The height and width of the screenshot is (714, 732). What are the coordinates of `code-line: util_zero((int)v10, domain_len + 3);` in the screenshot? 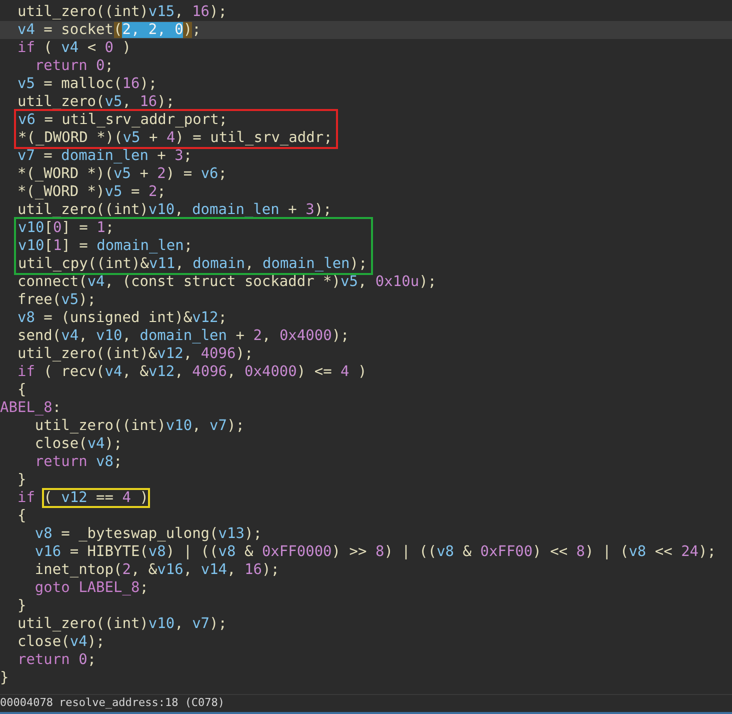 It's located at (174, 210).